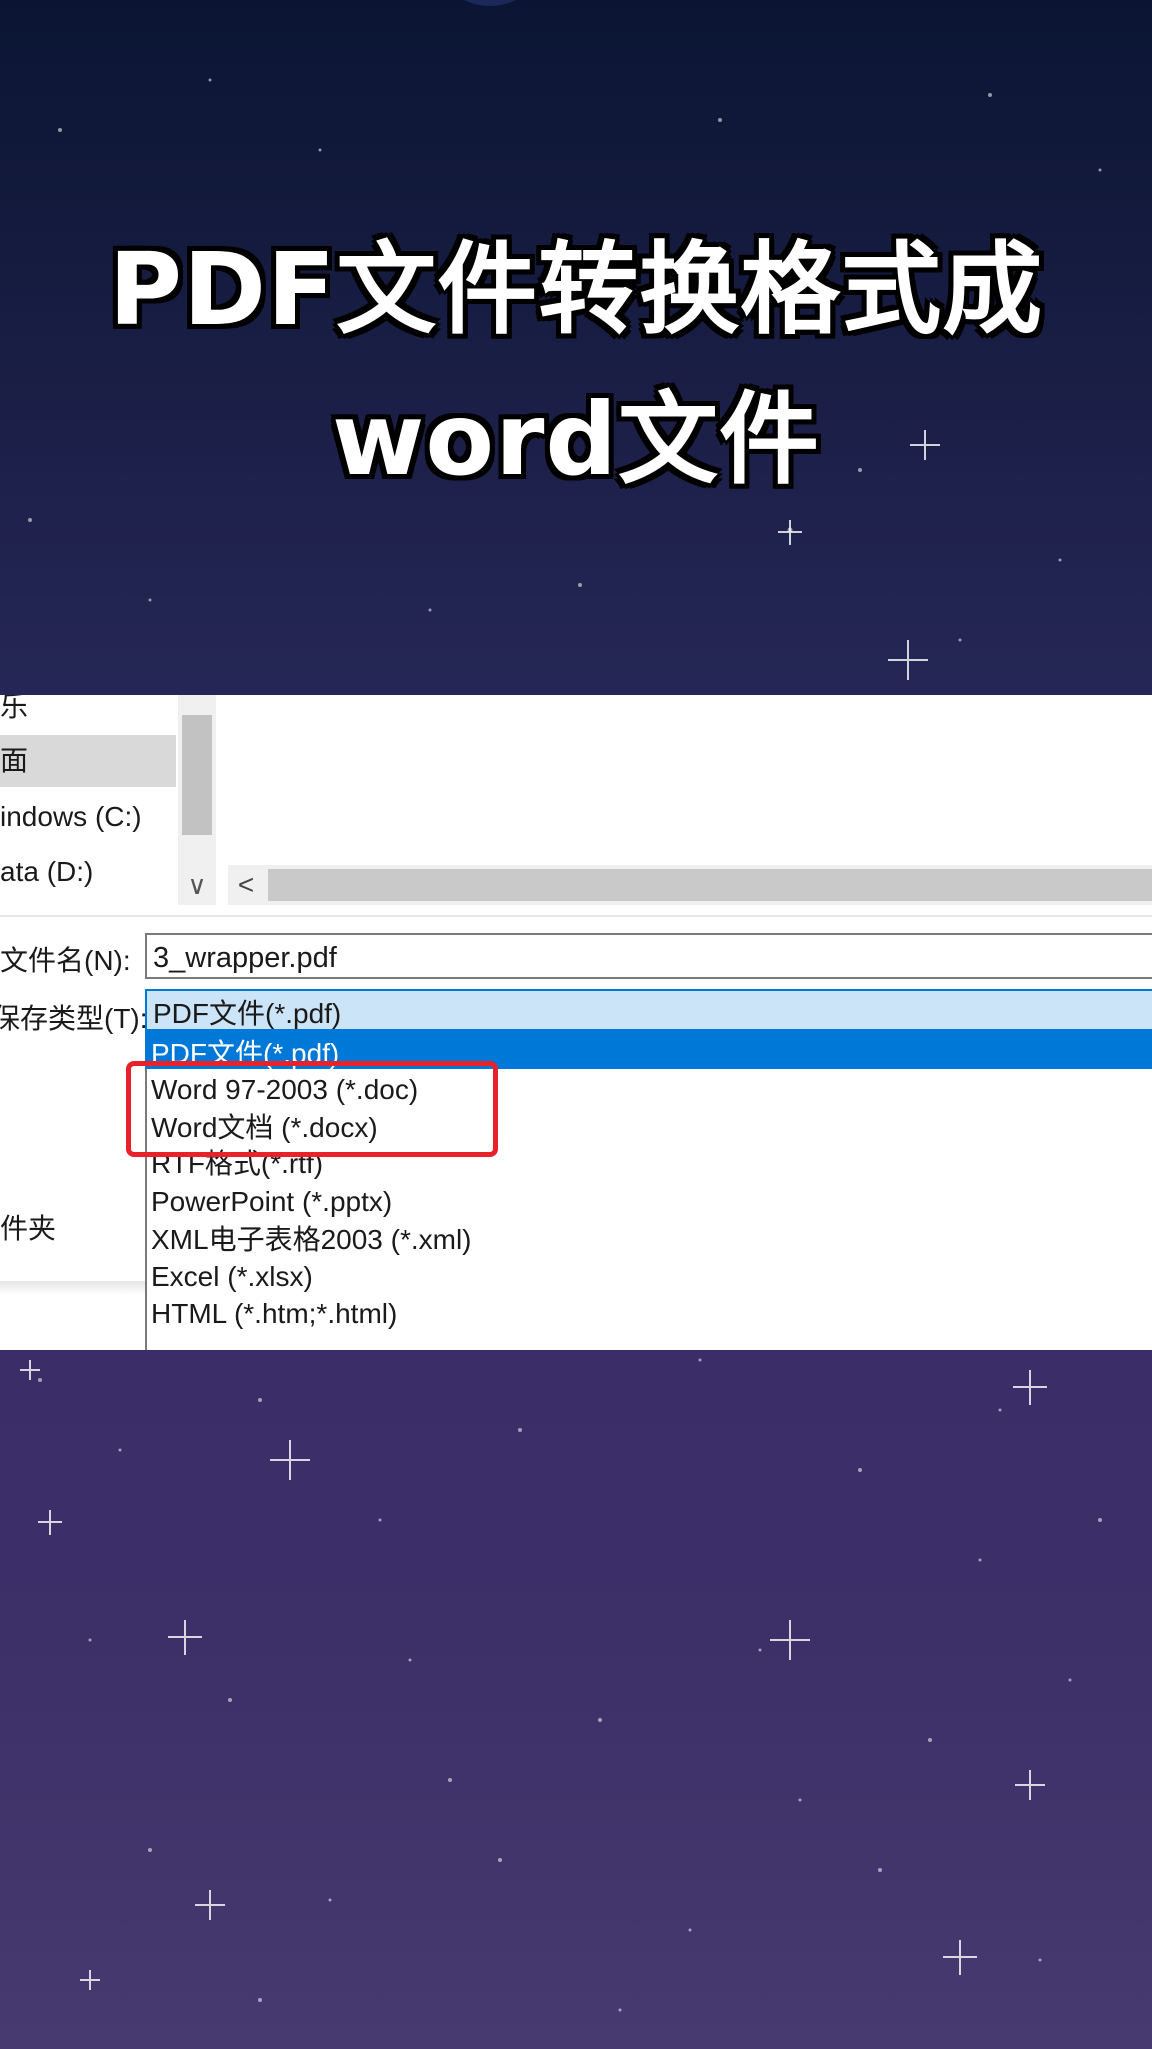 This screenshot has height=2049, width=1152. I want to click on headline: PDF文件转换格式成 word文件, so click(576, 365).